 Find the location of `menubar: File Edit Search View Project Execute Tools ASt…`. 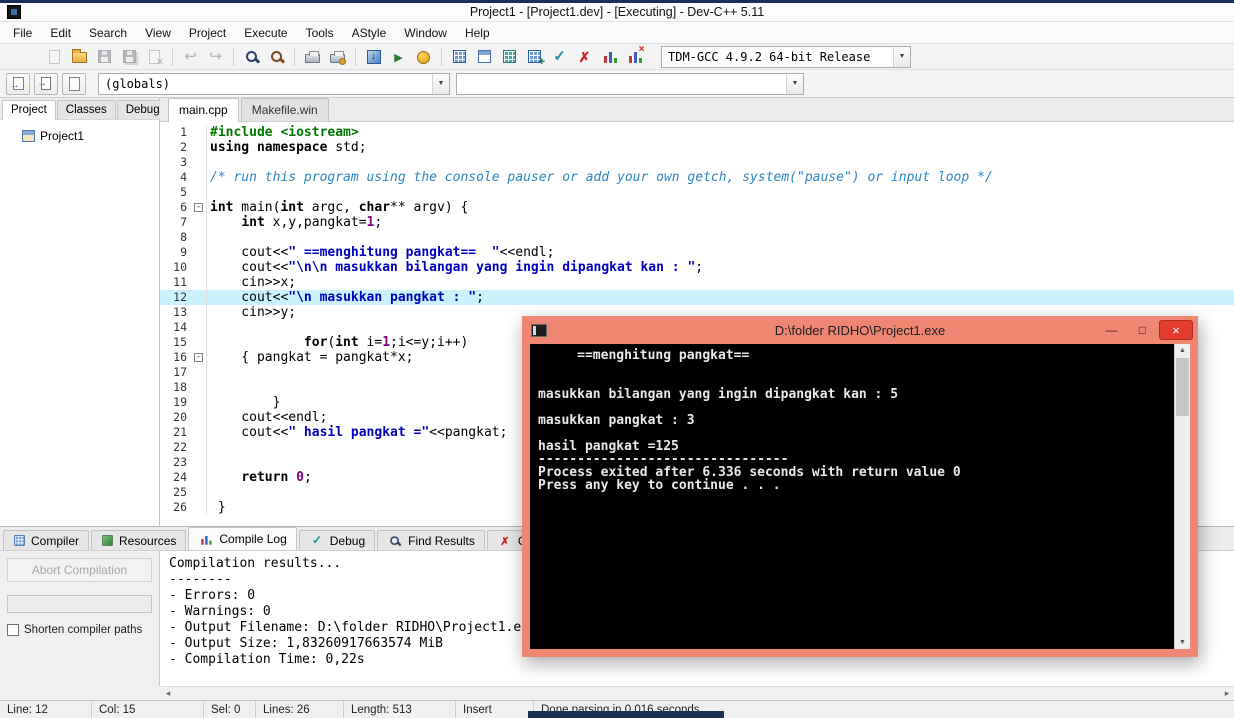

menubar: File Edit Search View Project Execute Tools ASt… is located at coordinates (617, 33).